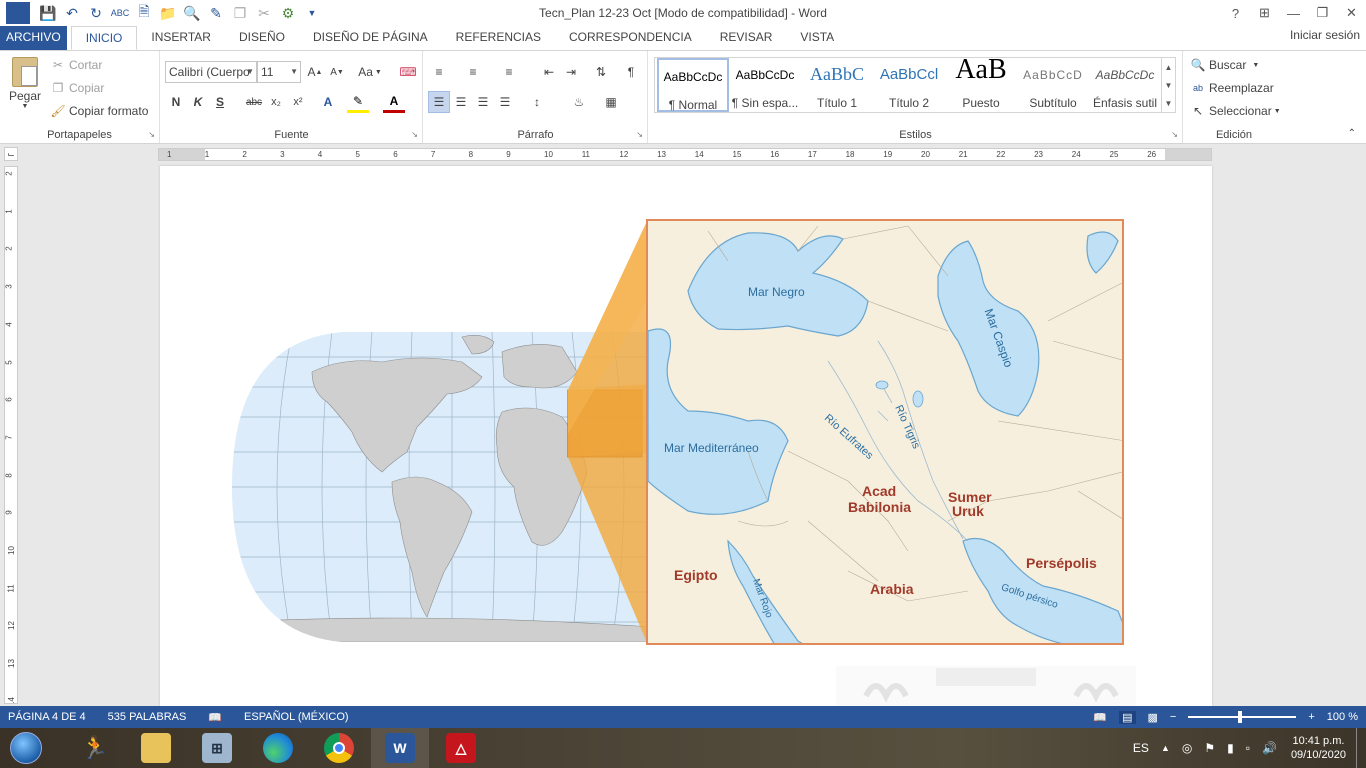 This screenshot has height=768, width=1366. What do you see at coordinates (288, 13) in the screenshot?
I see `macro-icon: ⚙` at bounding box center [288, 13].